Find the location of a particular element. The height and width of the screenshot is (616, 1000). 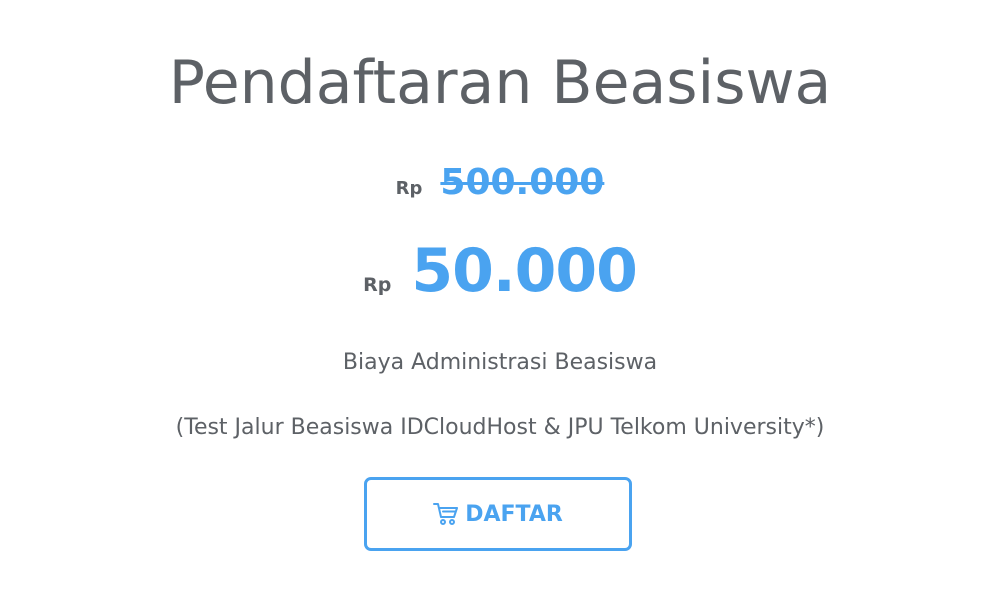

discounted-price-currency: Rp is located at coordinates (377, 285).